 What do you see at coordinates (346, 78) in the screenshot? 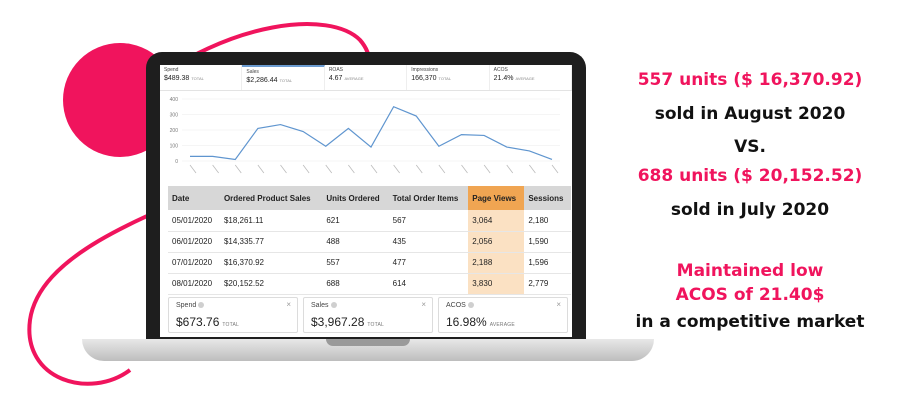
I see `tab-value: 4.67 AVERAGE` at bounding box center [346, 78].